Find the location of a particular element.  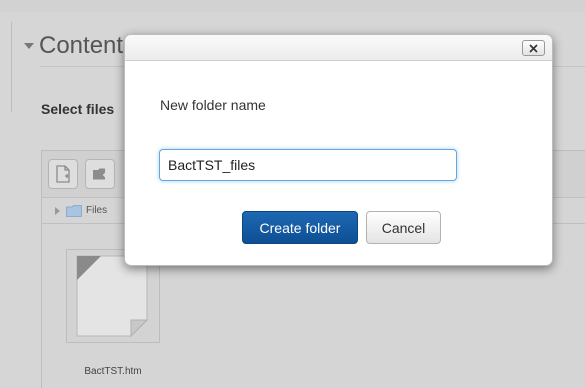

cancel-button: Cancel is located at coordinates (403, 227).